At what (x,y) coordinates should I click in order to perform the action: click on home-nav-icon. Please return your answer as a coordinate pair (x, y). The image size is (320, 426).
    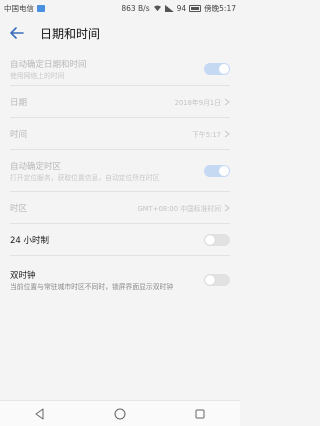
    Looking at the image, I should click on (120, 414).